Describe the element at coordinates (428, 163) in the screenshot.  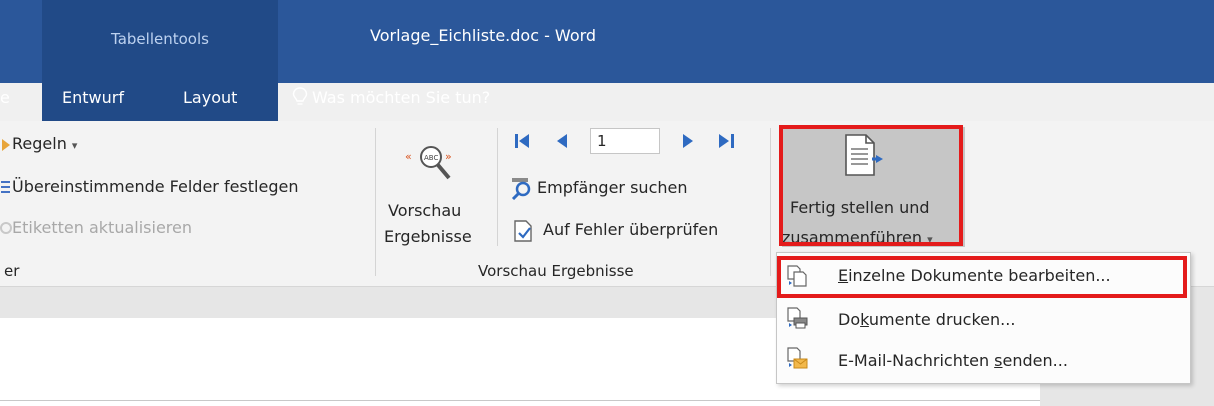
I see `preview-results-icon: « ABC »` at that location.